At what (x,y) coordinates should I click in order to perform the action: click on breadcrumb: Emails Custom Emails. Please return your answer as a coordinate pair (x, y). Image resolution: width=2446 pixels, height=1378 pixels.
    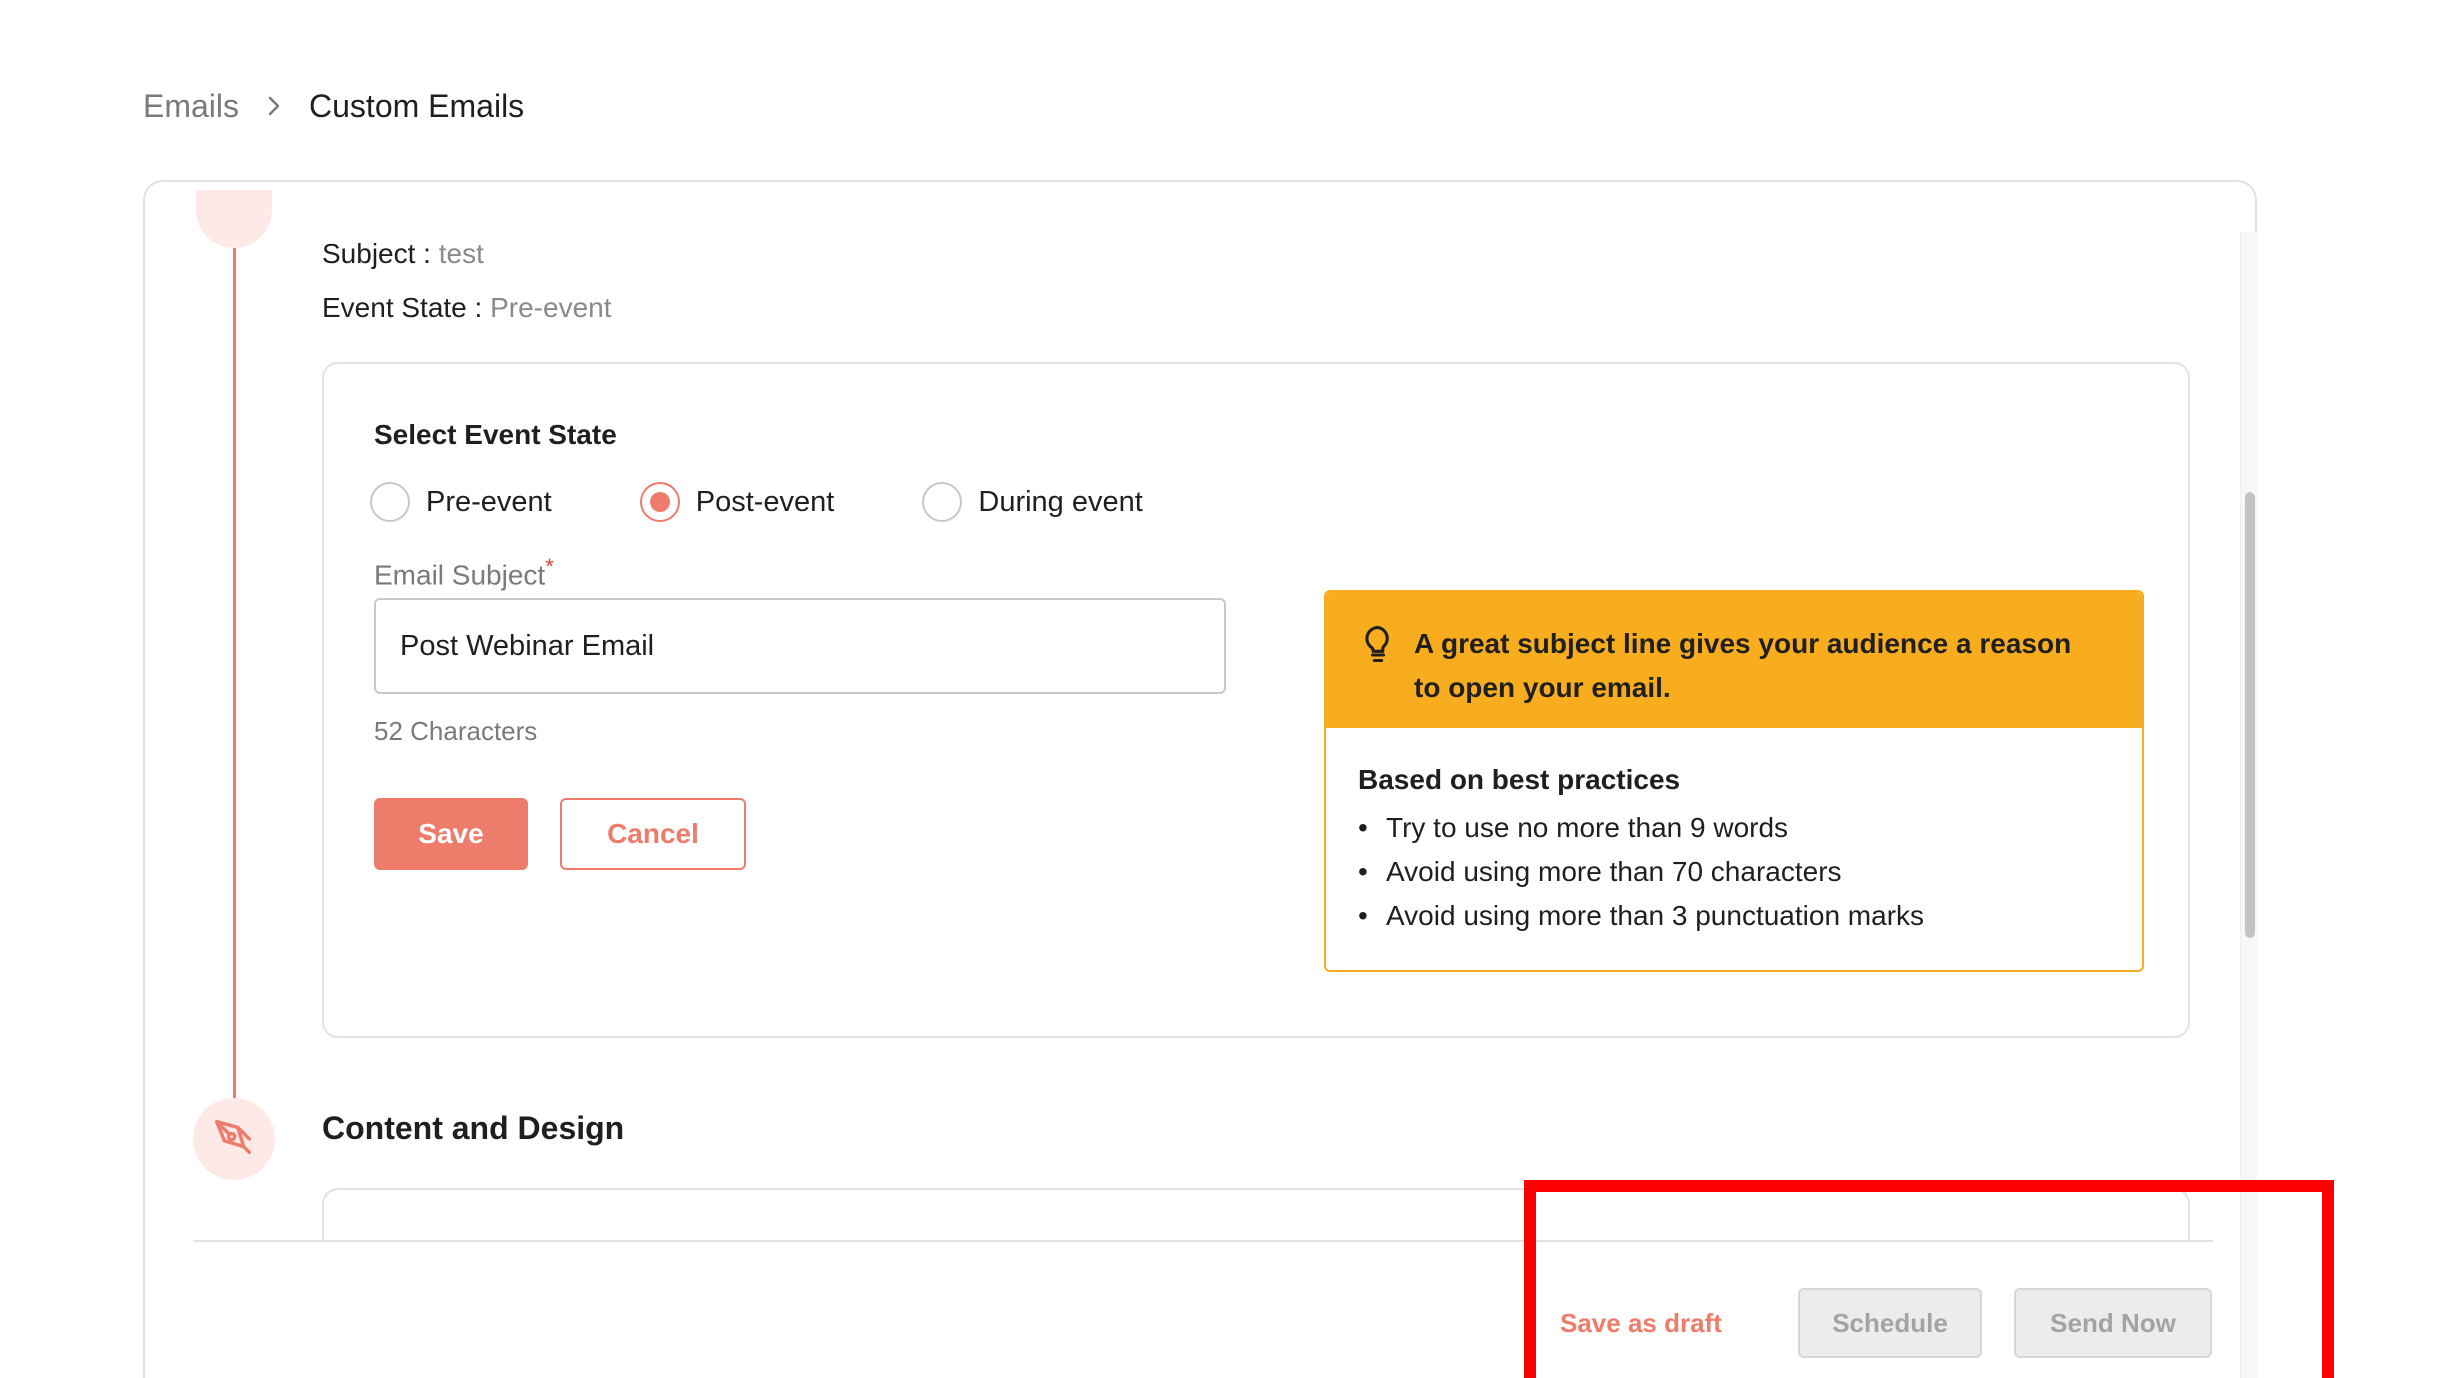
    Looking at the image, I should click on (333, 106).